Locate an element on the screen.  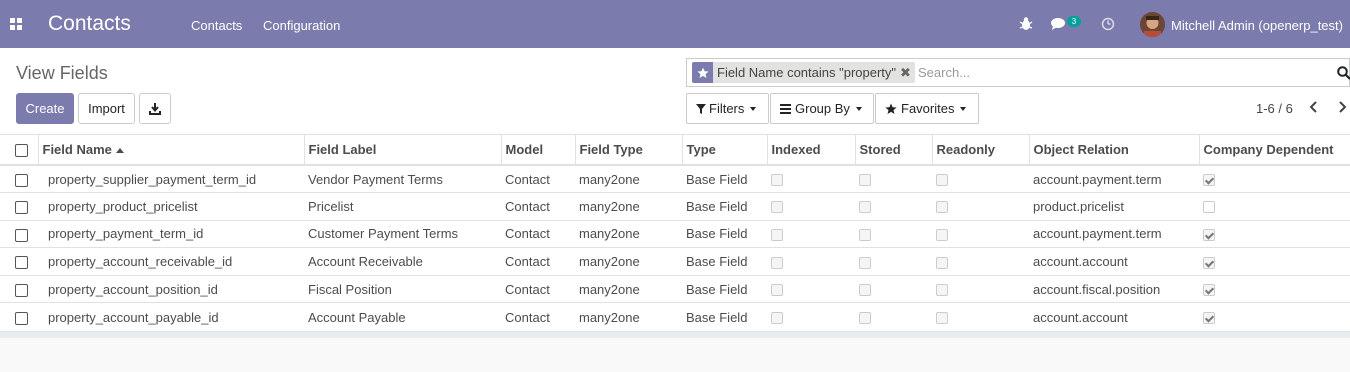
list-icon is located at coordinates (785, 108).